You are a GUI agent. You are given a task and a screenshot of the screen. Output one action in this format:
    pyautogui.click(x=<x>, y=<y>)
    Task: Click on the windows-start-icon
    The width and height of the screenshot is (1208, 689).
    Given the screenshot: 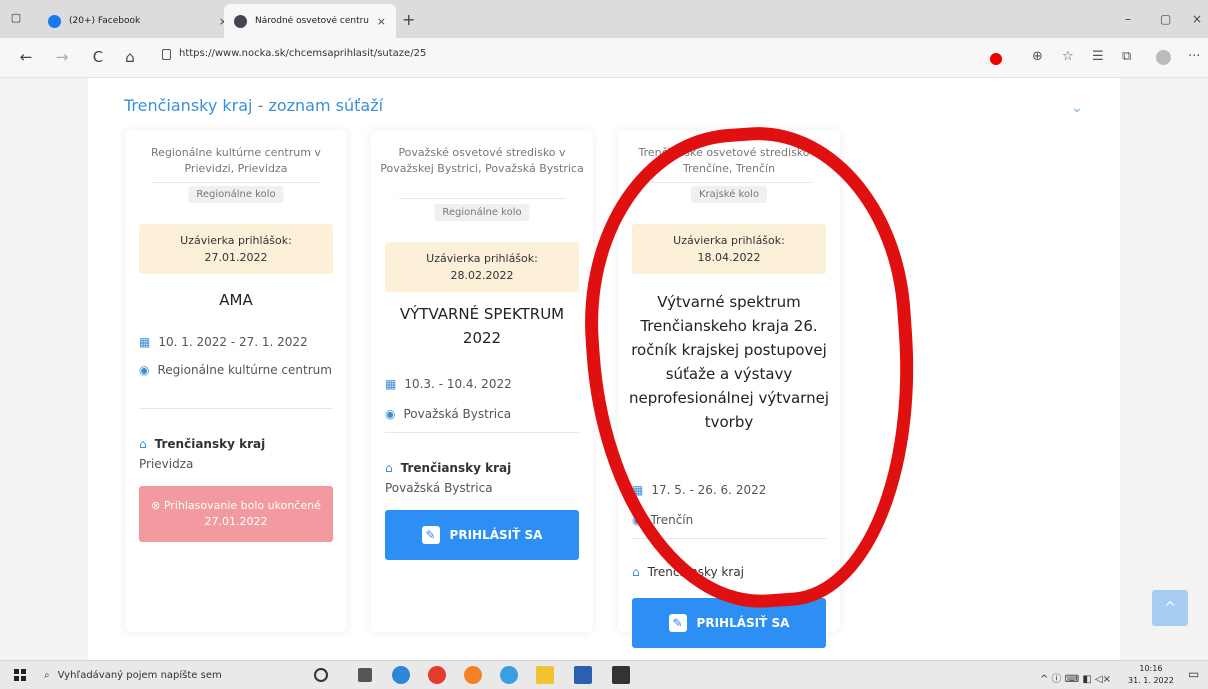 What is the action you would take?
    pyautogui.click(x=20, y=675)
    